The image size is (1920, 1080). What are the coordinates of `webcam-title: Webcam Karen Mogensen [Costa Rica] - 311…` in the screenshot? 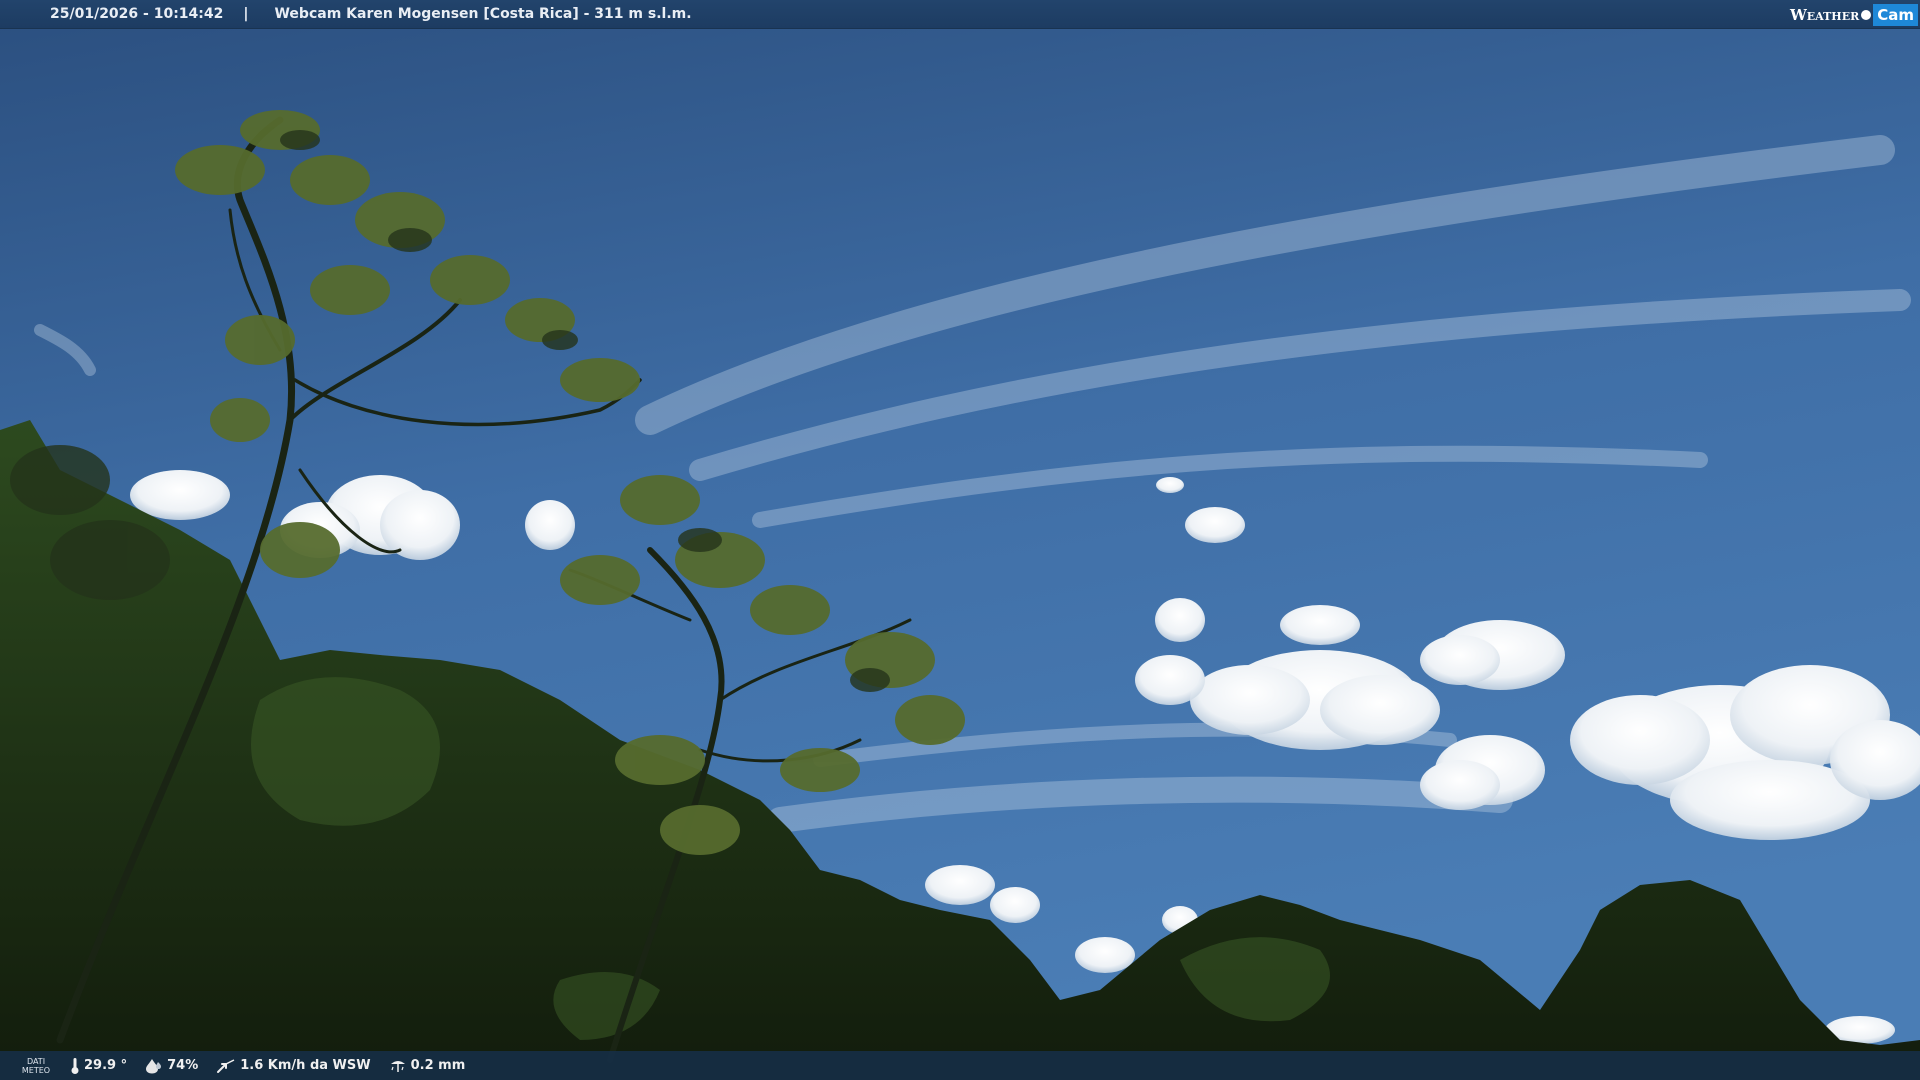 It's located at (483, 14).